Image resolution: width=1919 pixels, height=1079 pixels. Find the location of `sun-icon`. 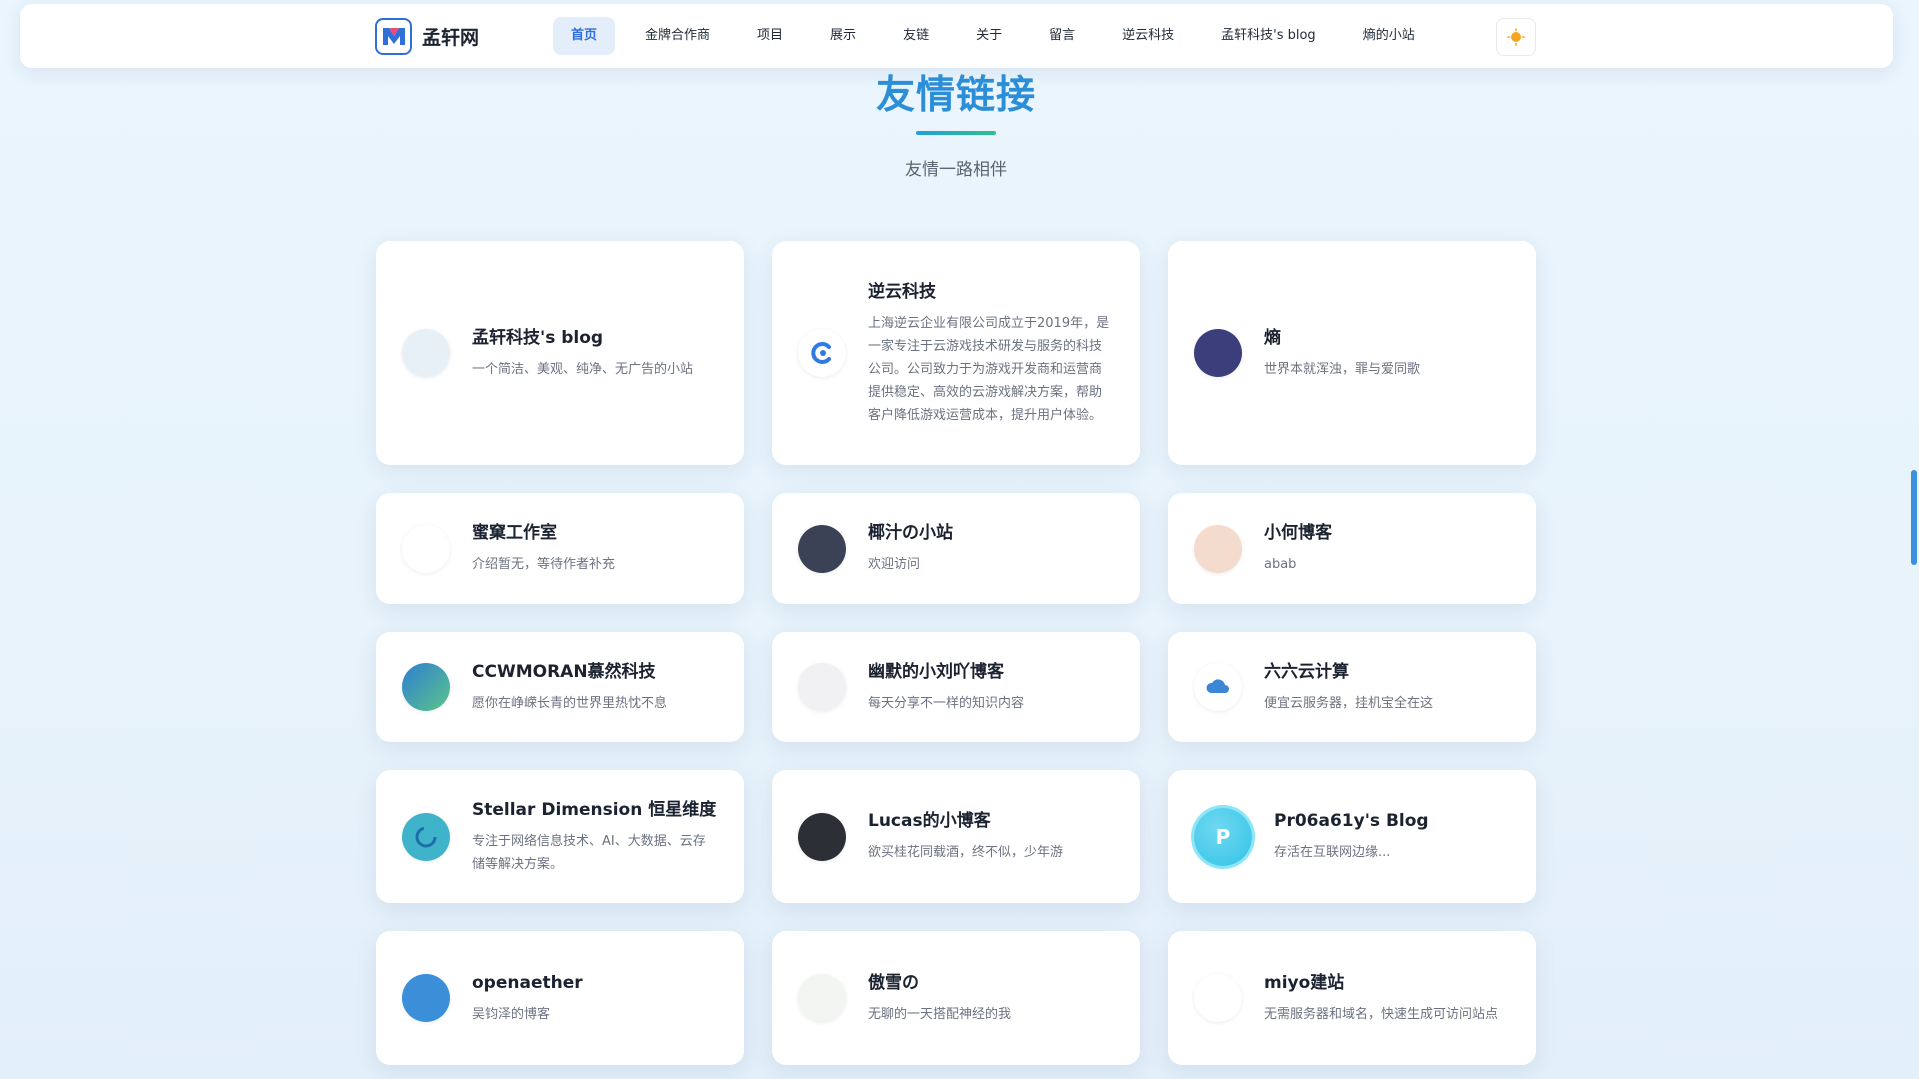

sun-icon is located at coordinates (1516, 37).